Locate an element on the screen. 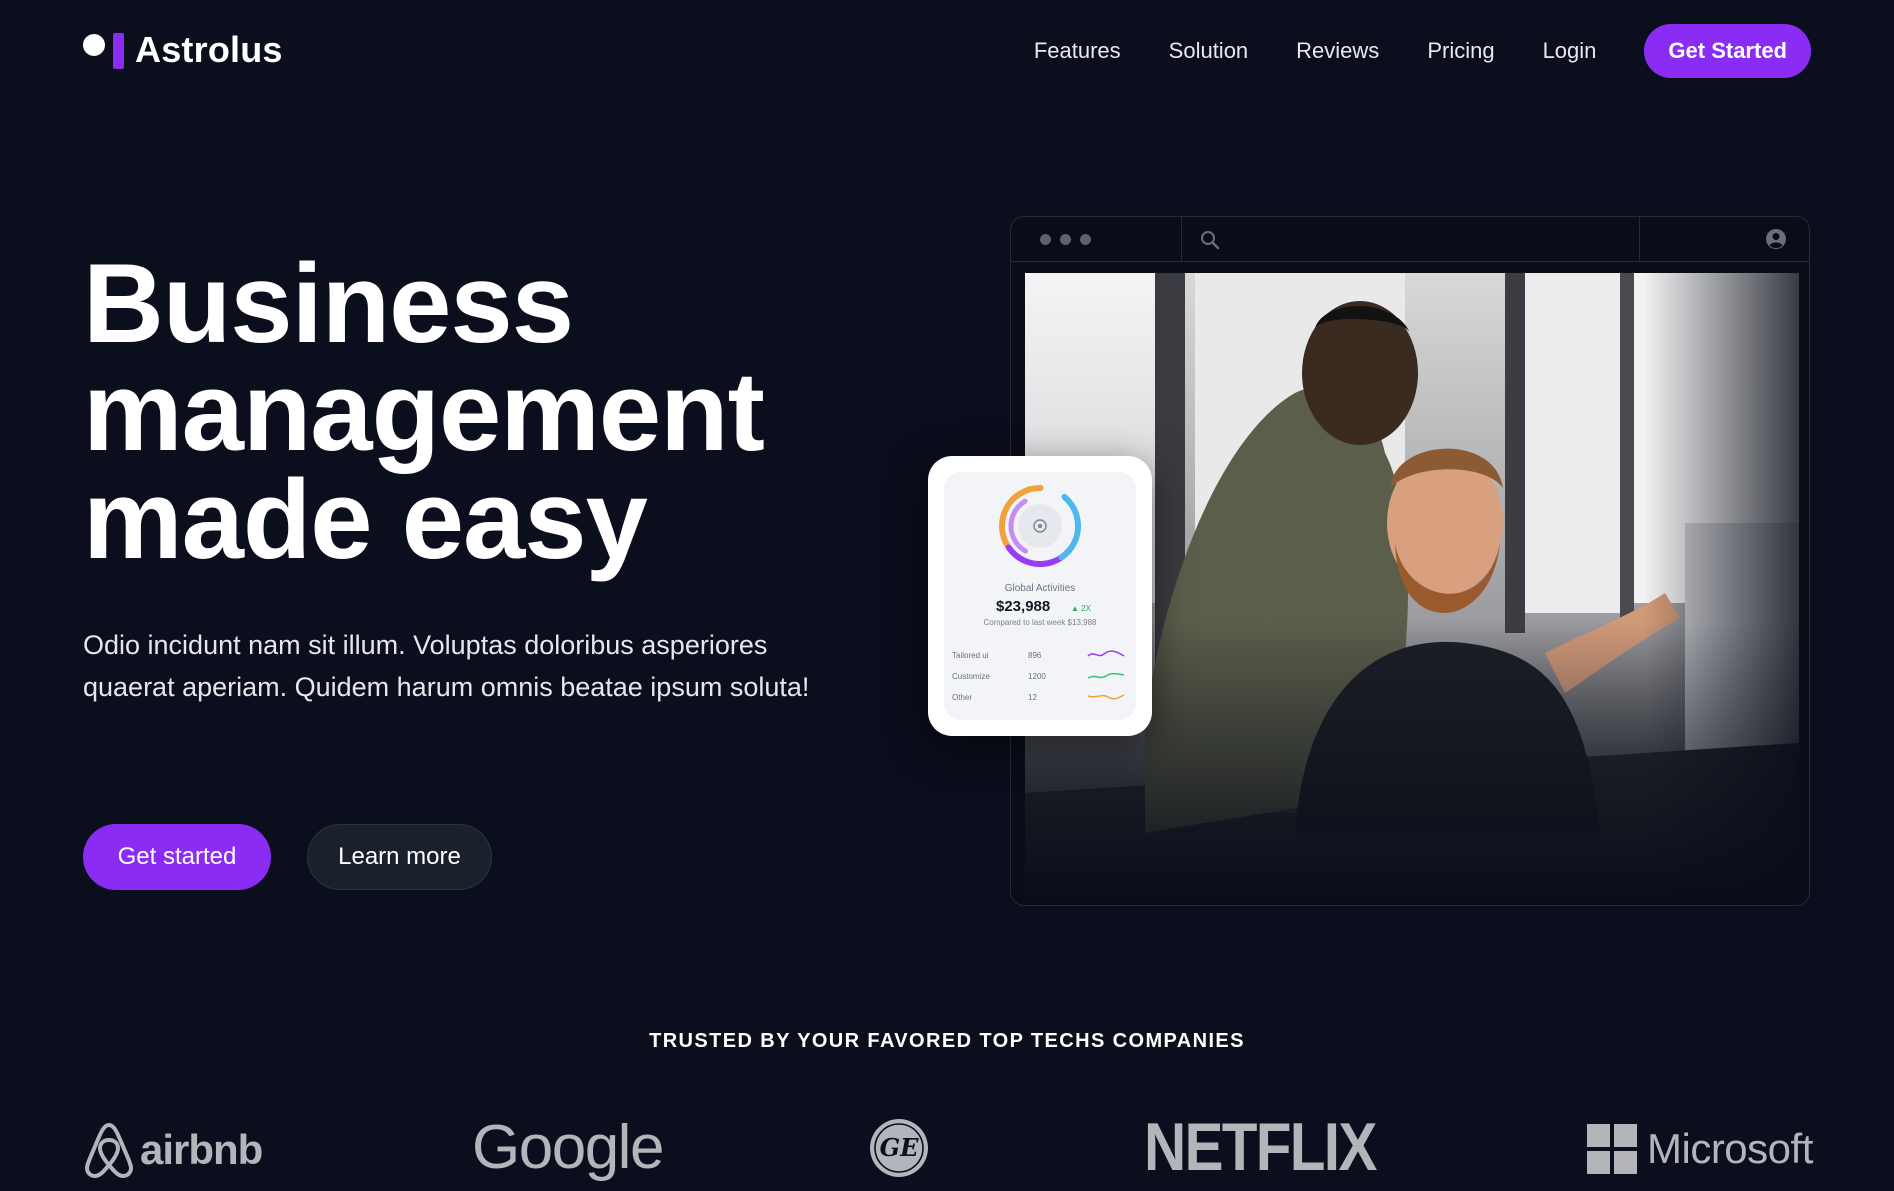  airbnb-logo: airbnb is located at coordinates (173, 1150).